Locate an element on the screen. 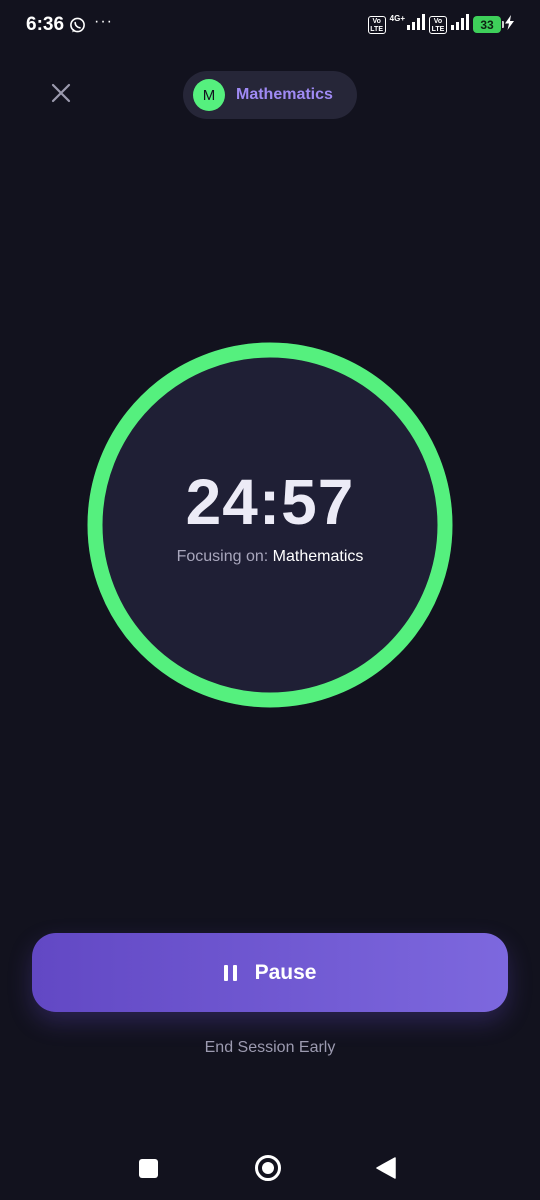 This screenshot has width=540, height=1200. nav-bar is located at coordinates (270, 1170).